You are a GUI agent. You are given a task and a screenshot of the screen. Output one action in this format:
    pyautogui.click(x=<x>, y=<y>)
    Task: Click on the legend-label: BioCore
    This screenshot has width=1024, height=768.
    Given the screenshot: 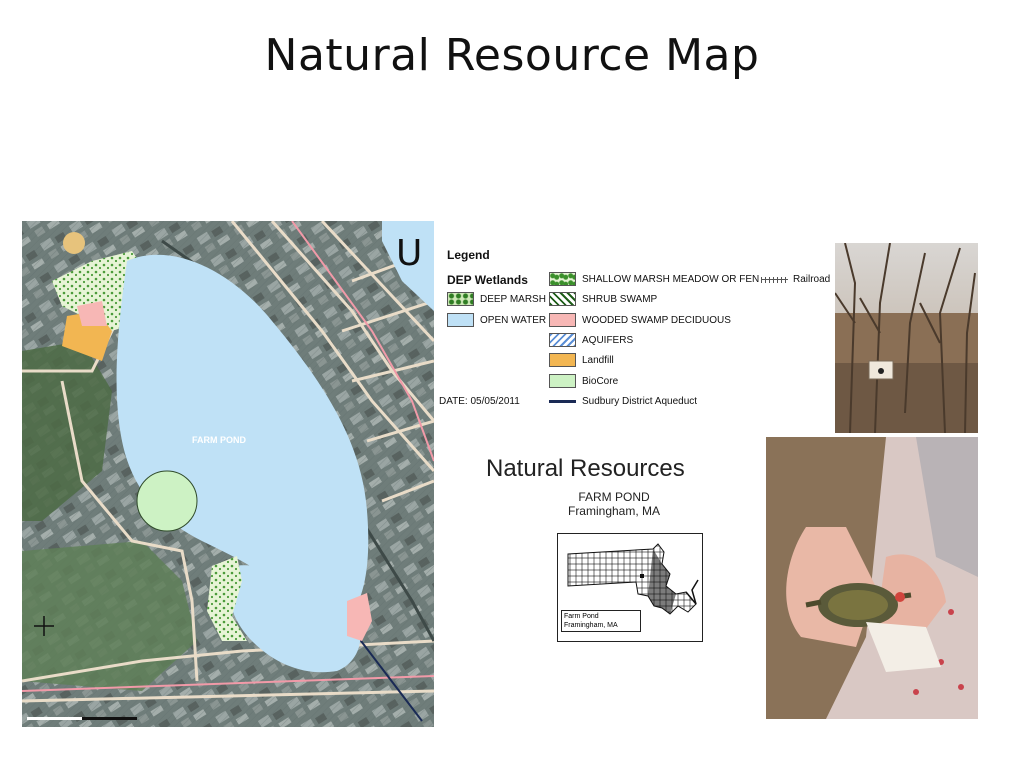 What is the action you would take?
    pyautogui.click(x=600, y=381)
    